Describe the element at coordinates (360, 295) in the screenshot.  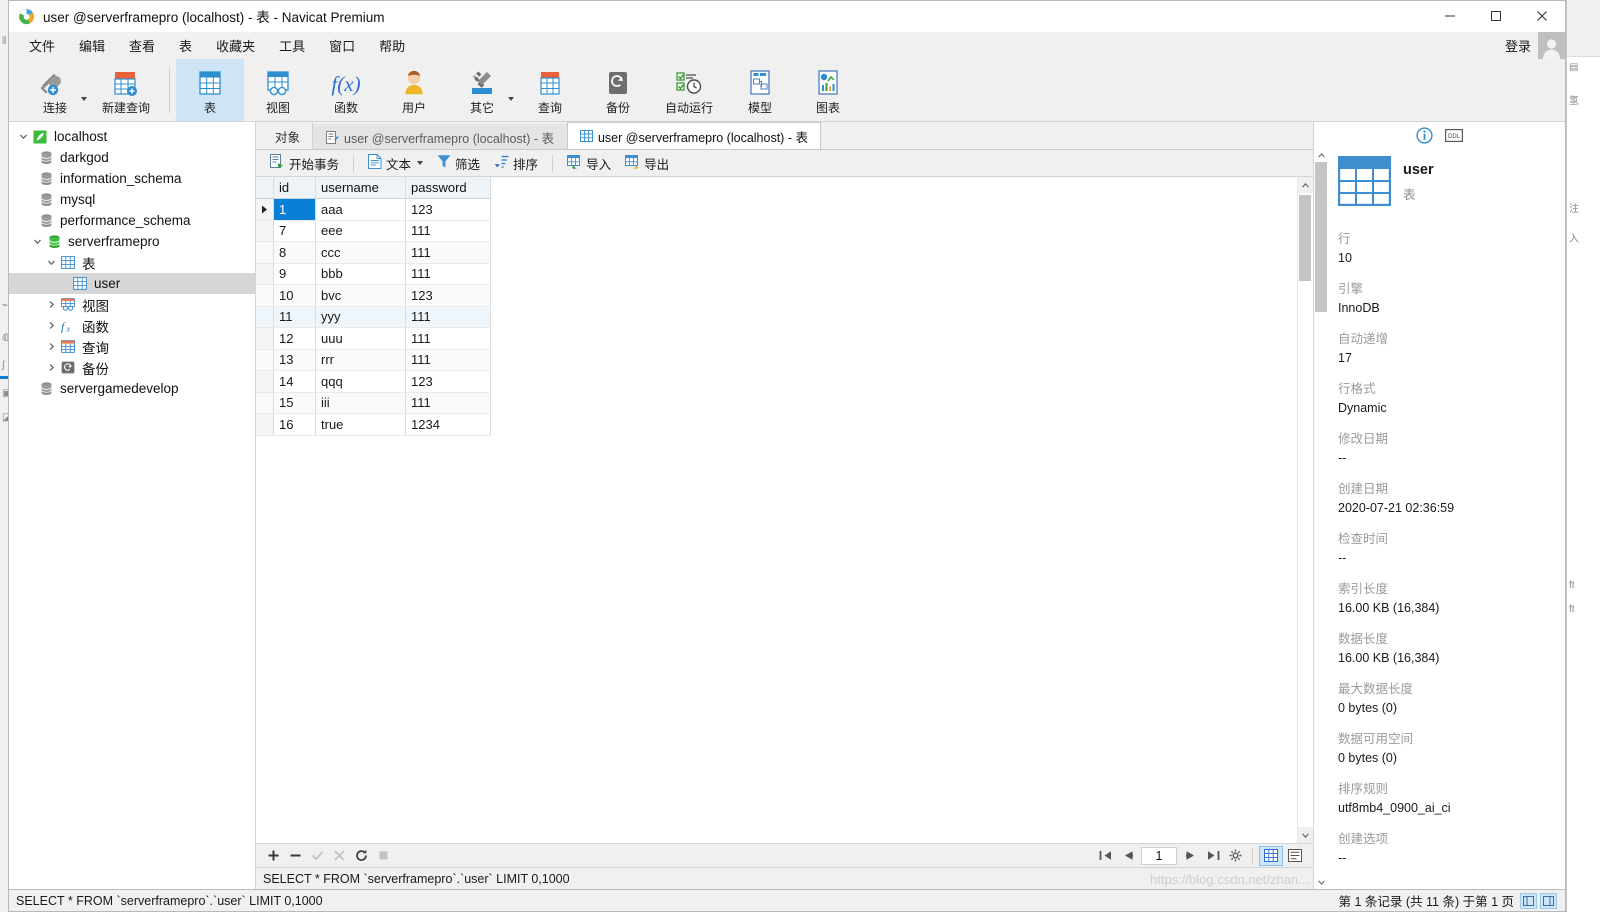
I see `cell-username: bvc` at that location.